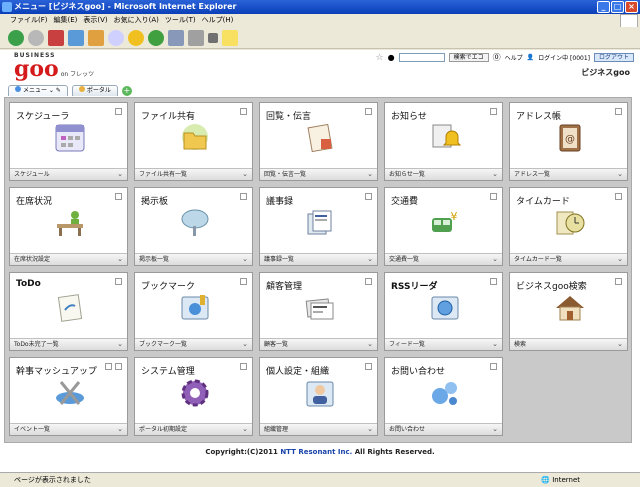 The height and width of the screenshot is (487, 640). What do you see at coordinates (193, 344) in the screenshot?
I see `tile-link: ブックマーク一覧 ⌄` at bounding box center [193, 344].